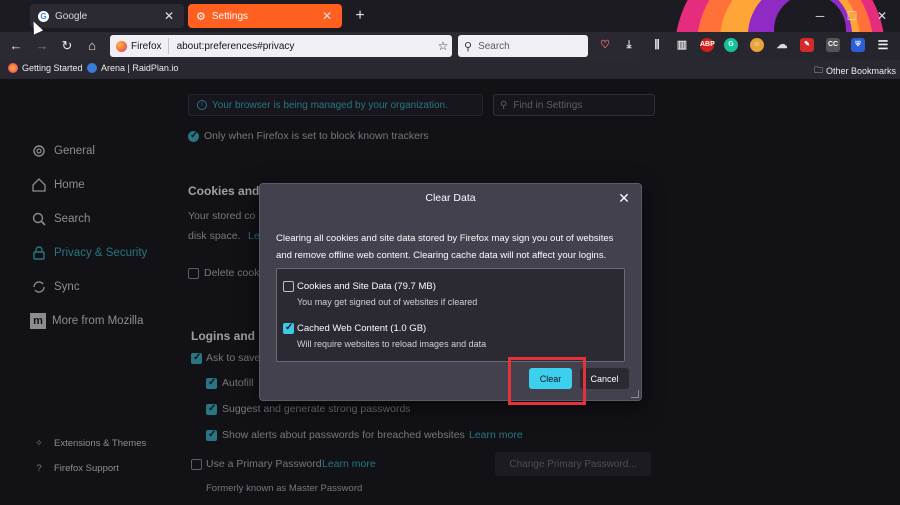 The width and height of the screenshot is (900, 505). Describe the element at coordinates (443, 46) in the screenshot. I see `bookmark-star-icon: ☆` at that location.